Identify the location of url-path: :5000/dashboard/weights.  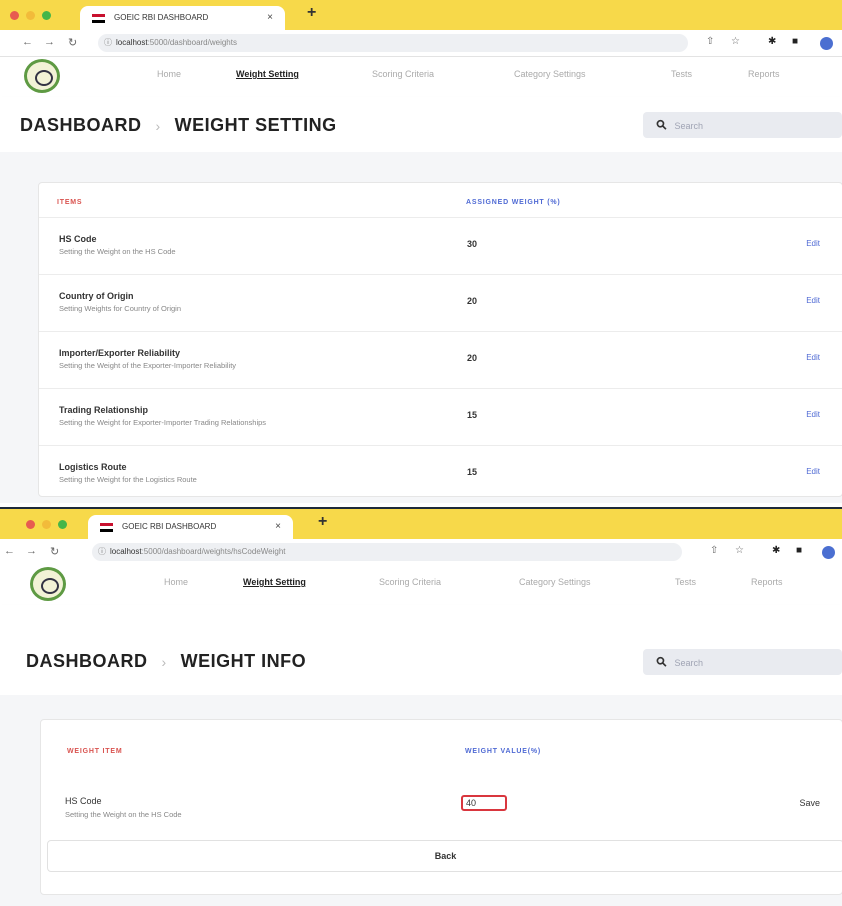
(192, 42).